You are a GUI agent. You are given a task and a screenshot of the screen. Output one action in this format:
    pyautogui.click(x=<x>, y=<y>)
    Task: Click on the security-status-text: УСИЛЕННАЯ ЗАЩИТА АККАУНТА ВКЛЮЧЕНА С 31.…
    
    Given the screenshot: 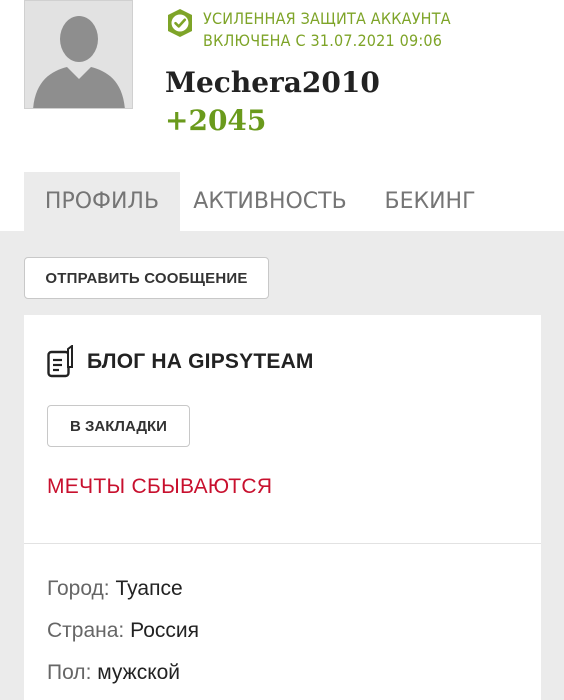 What is the action you would take?
    pyautogui.click(x=327, y=30)
    